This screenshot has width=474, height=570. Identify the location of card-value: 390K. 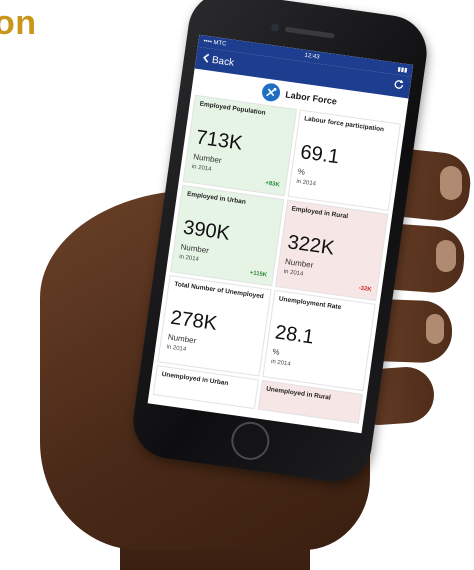
(206, 230).